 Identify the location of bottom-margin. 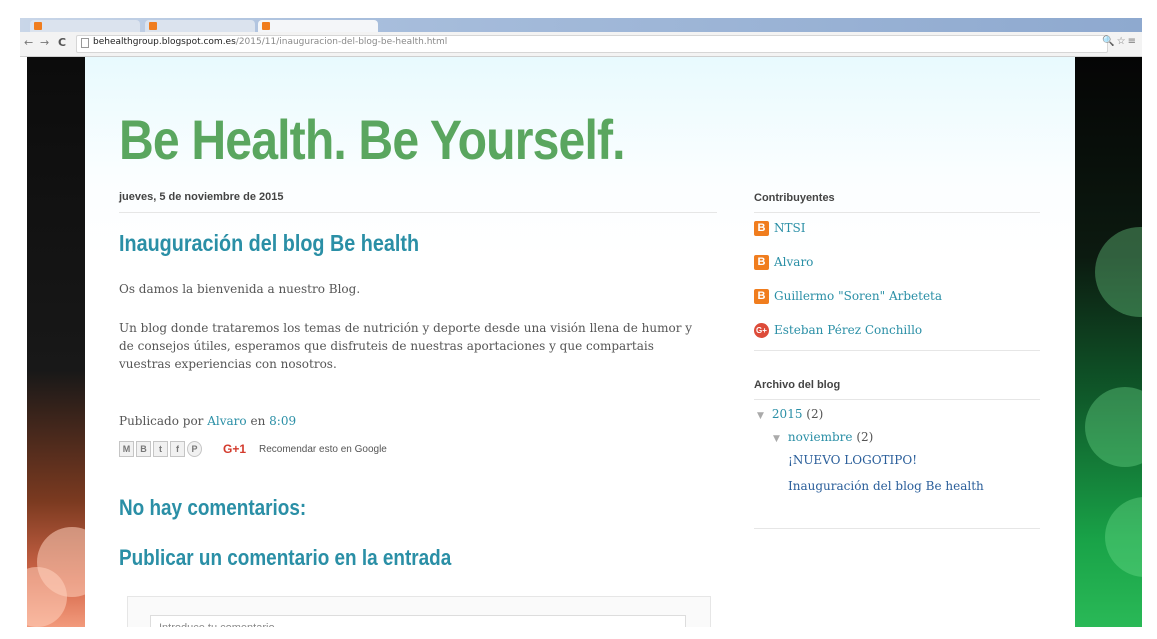
(578, 633).